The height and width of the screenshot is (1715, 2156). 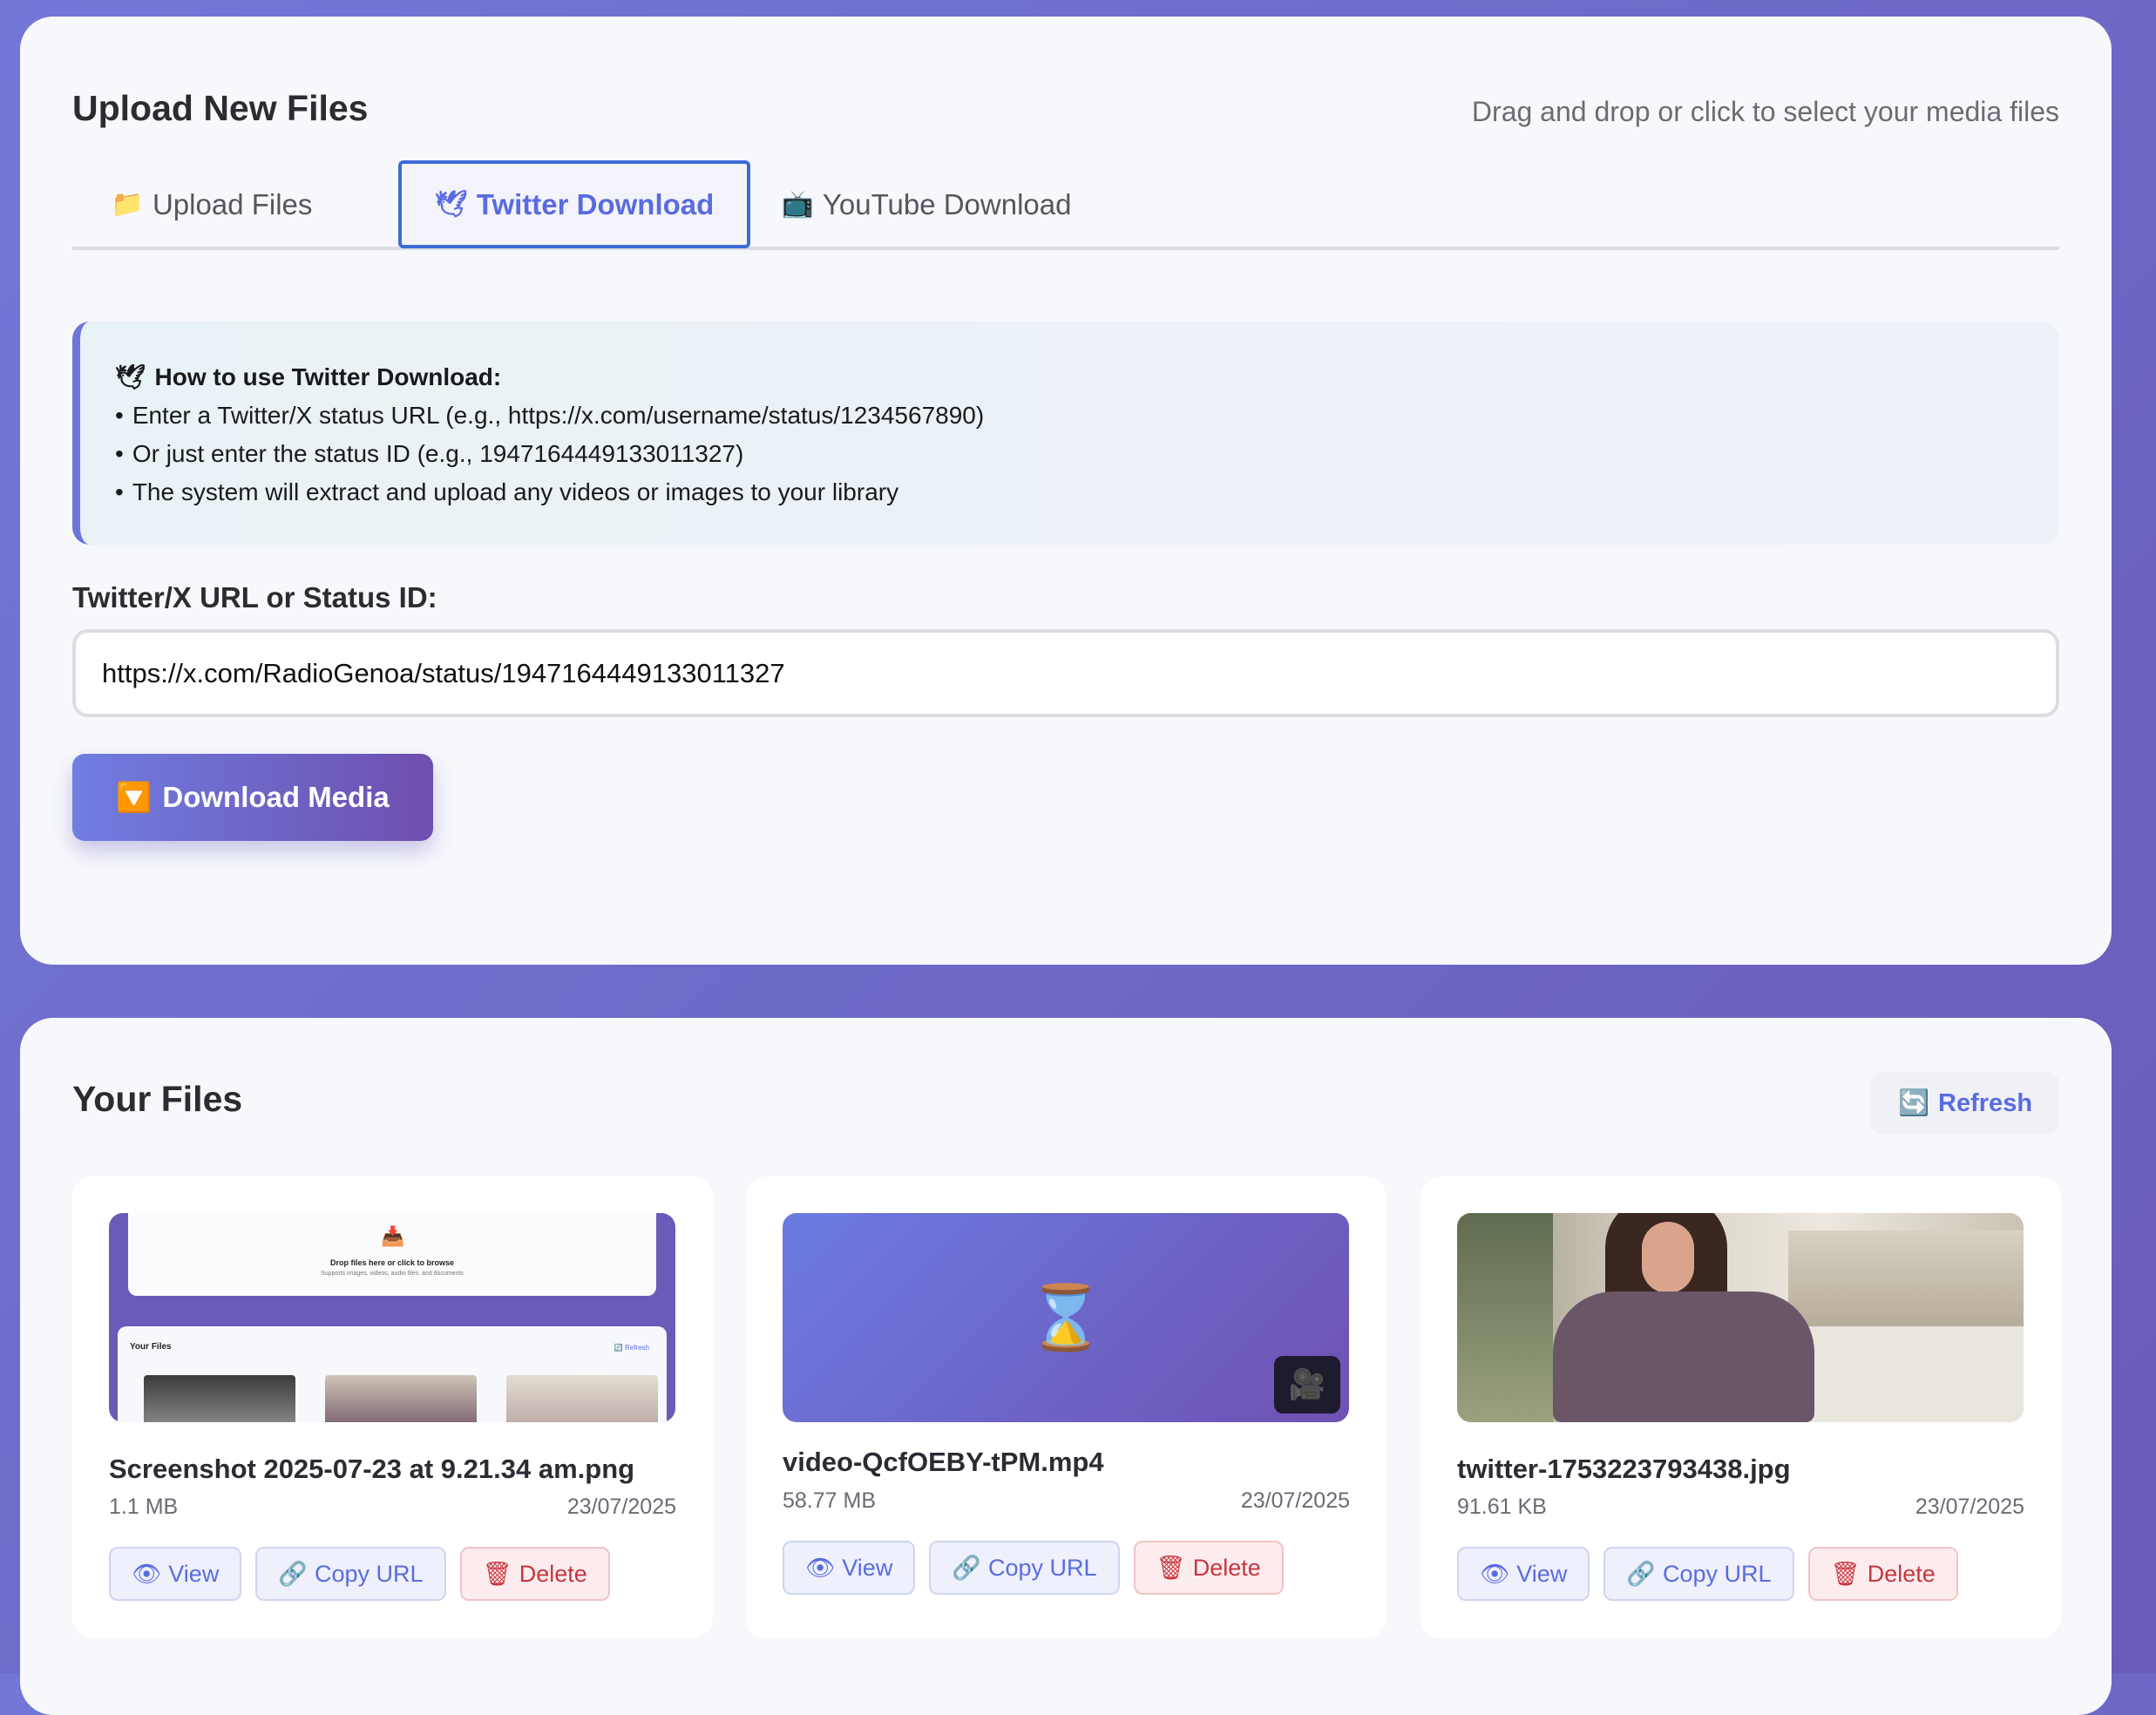 I want to click on mini-refresh: 🔄 Refresh, so click(x=631, y=1348).